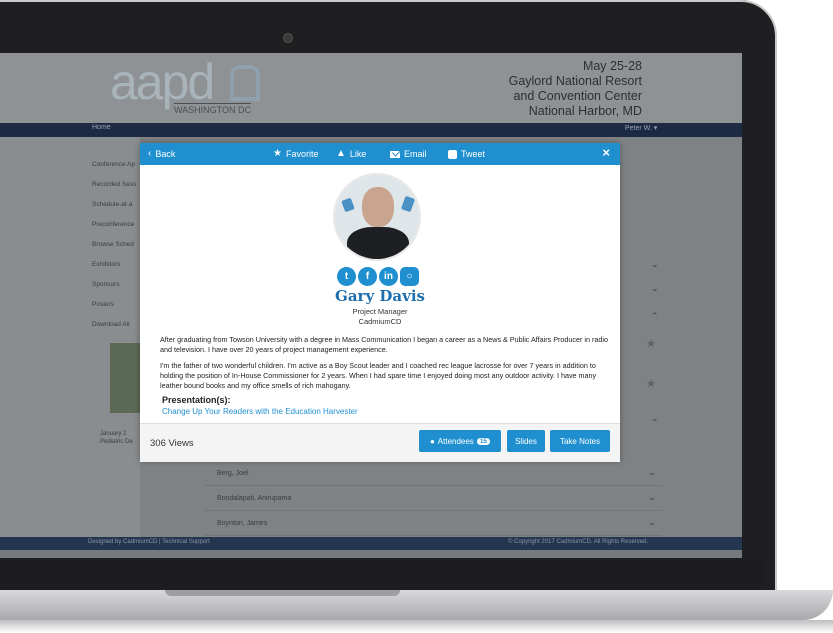 The image size is (833, 633). Describe the element at coordinates (415, 154) in the screenshot. I see `email-label: Email` at that location.